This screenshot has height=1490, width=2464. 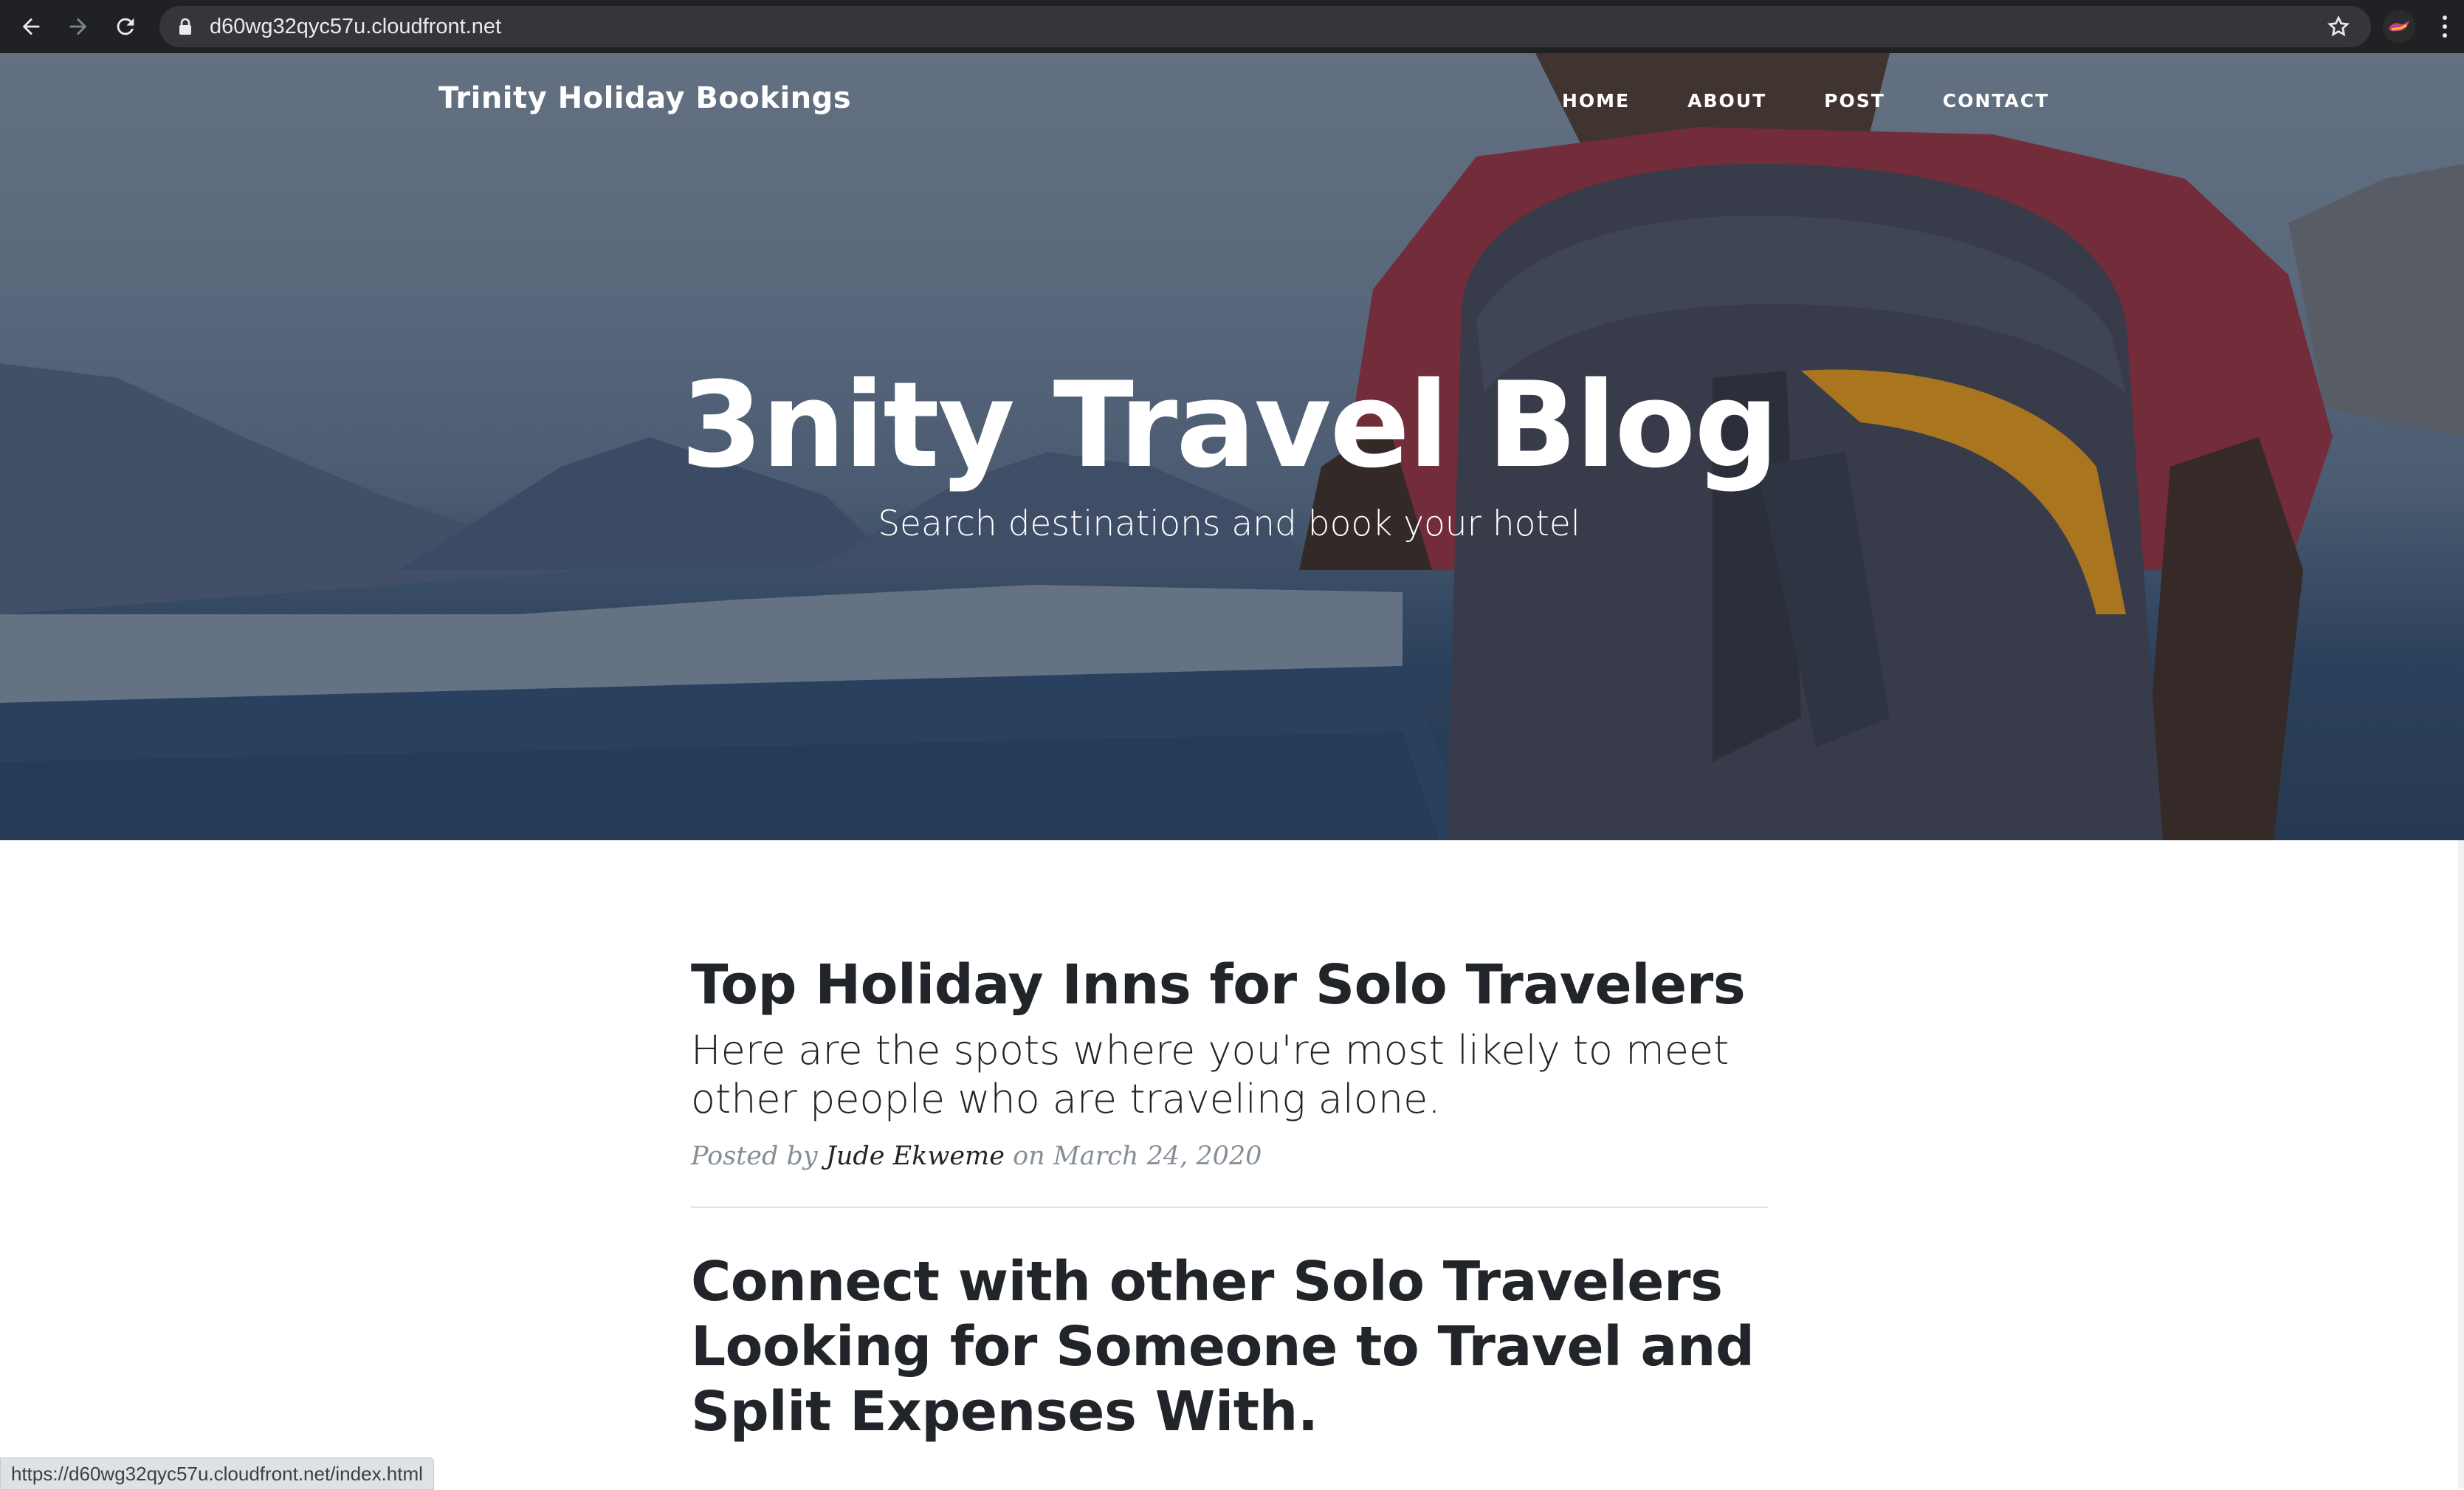 I want to click on hero-title: 3nity Travel Blog, so click(x=1230, y=425).